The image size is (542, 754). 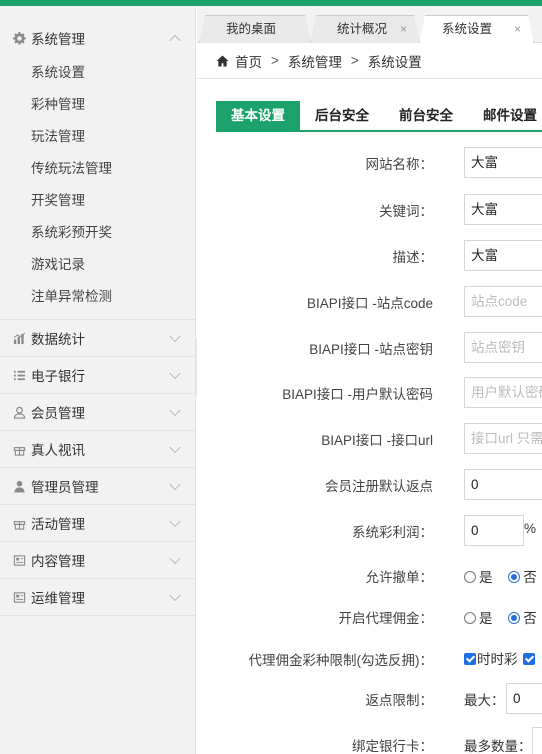 What do you see at coordinates (386, 618) in the screenshot?
I see `agent-commission-label: 开启代理佣金：` at bounding box center [386, 618].